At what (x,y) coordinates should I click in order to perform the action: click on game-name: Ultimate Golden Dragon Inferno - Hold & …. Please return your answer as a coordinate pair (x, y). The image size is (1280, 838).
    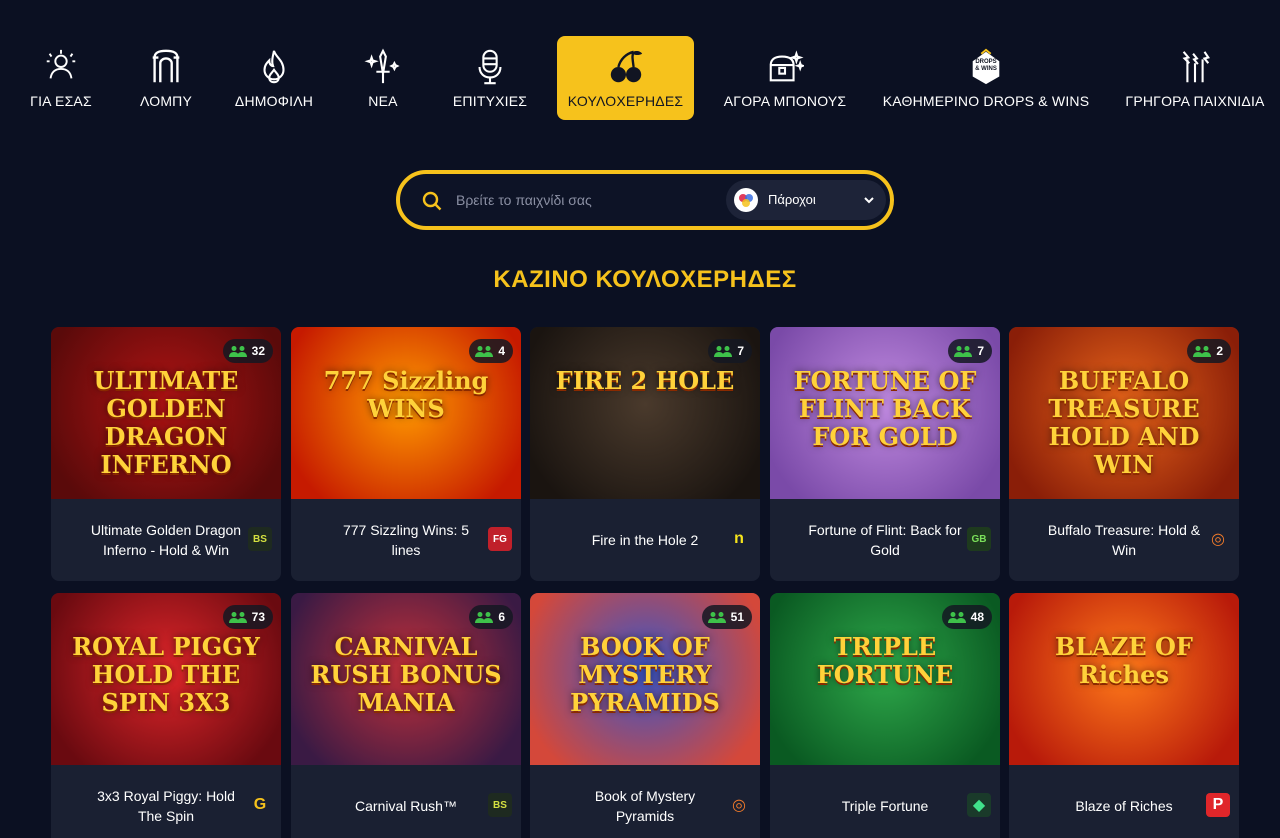
    Looking at the image, I should click on (166, 540).